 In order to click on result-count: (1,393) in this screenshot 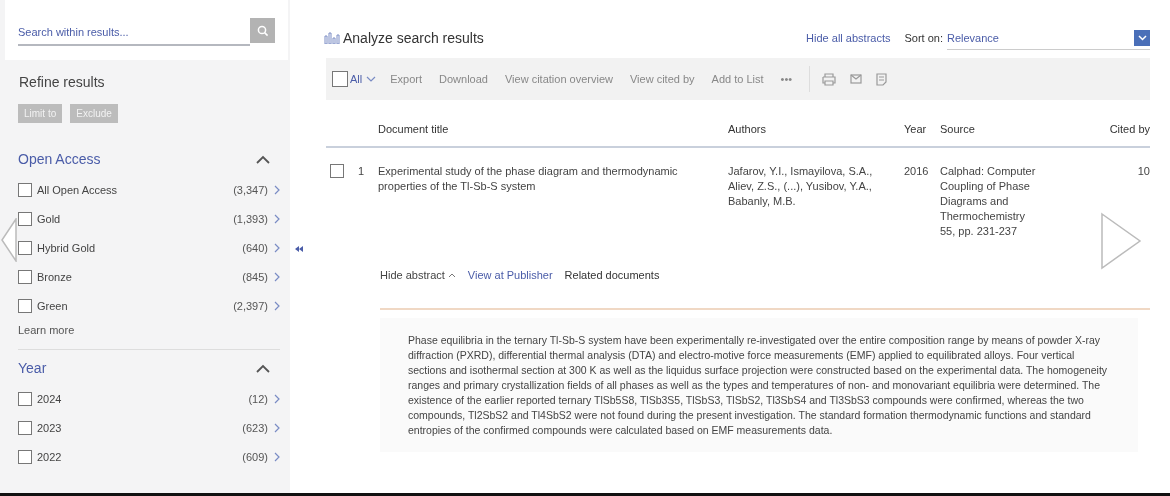, I will do `click(250, 218)`.